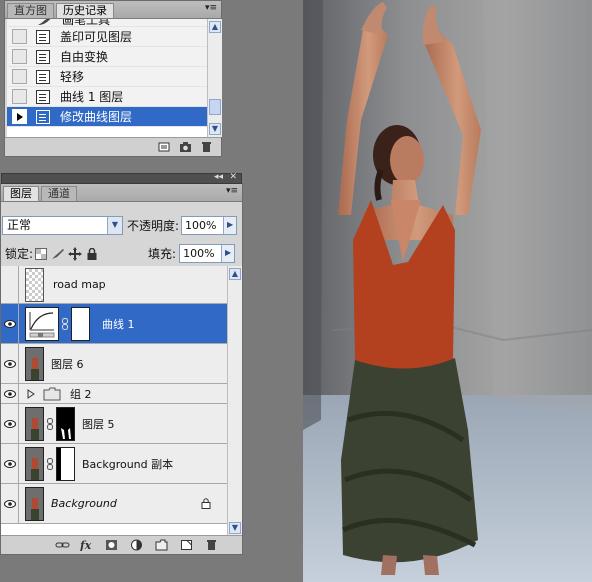 The image size is (592, 582). I want to click on blend-mode-select: 正常 ▼, so click(62, 225).